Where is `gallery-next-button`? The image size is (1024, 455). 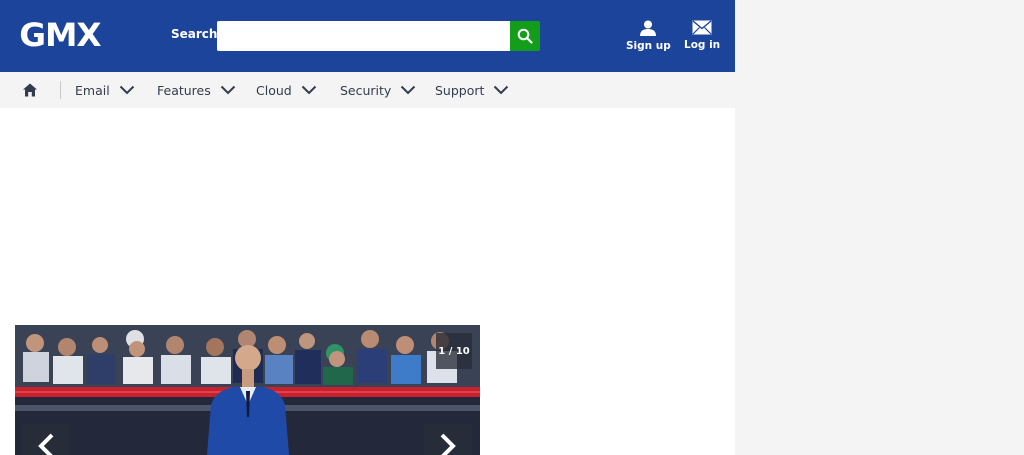 gallery-next-button is located at coordinates (448, 439).